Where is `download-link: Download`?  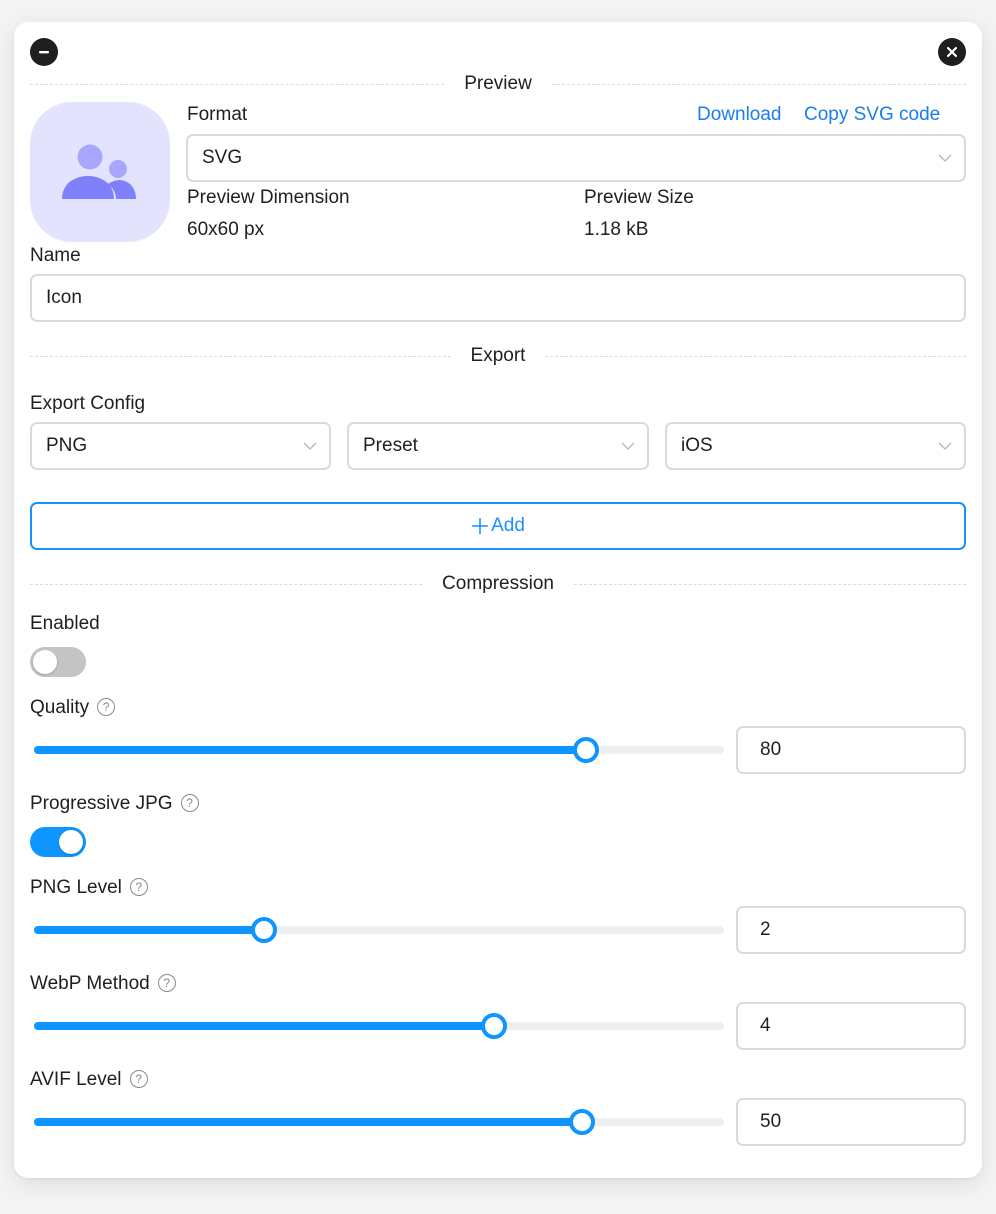 download-link: Download is located at coordinates (739, 115).